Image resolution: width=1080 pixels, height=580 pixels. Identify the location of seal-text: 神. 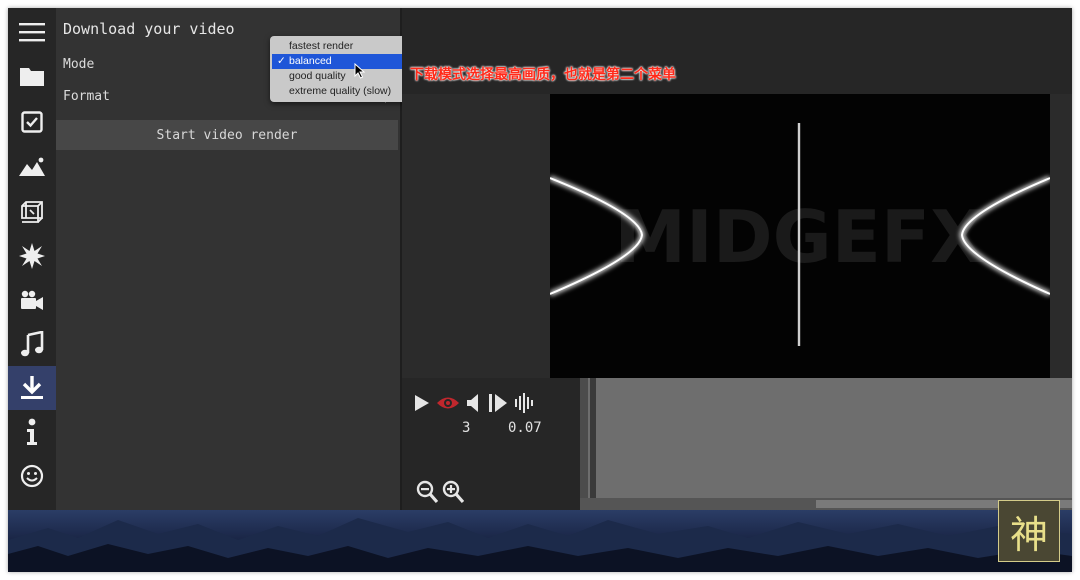
(1028, 534).